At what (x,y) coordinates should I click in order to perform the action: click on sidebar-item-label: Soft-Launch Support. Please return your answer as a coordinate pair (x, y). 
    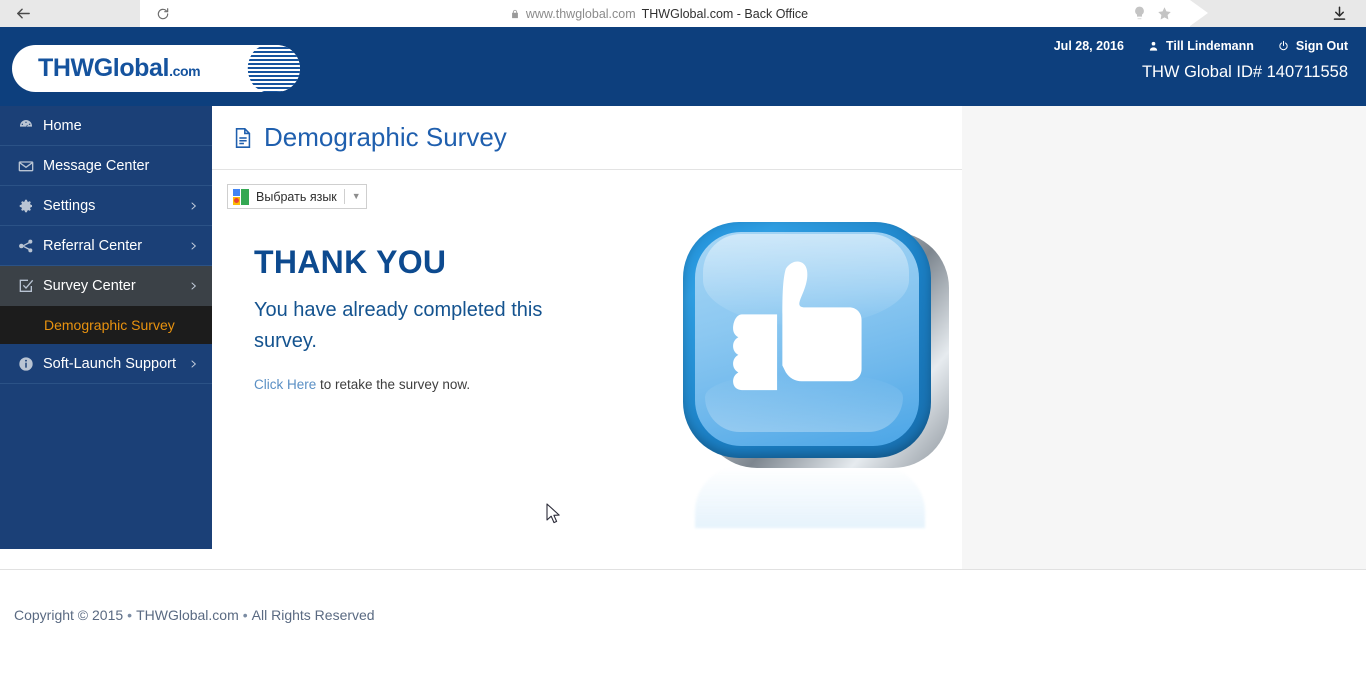
    Looking at the image, I should click on (110, 363).